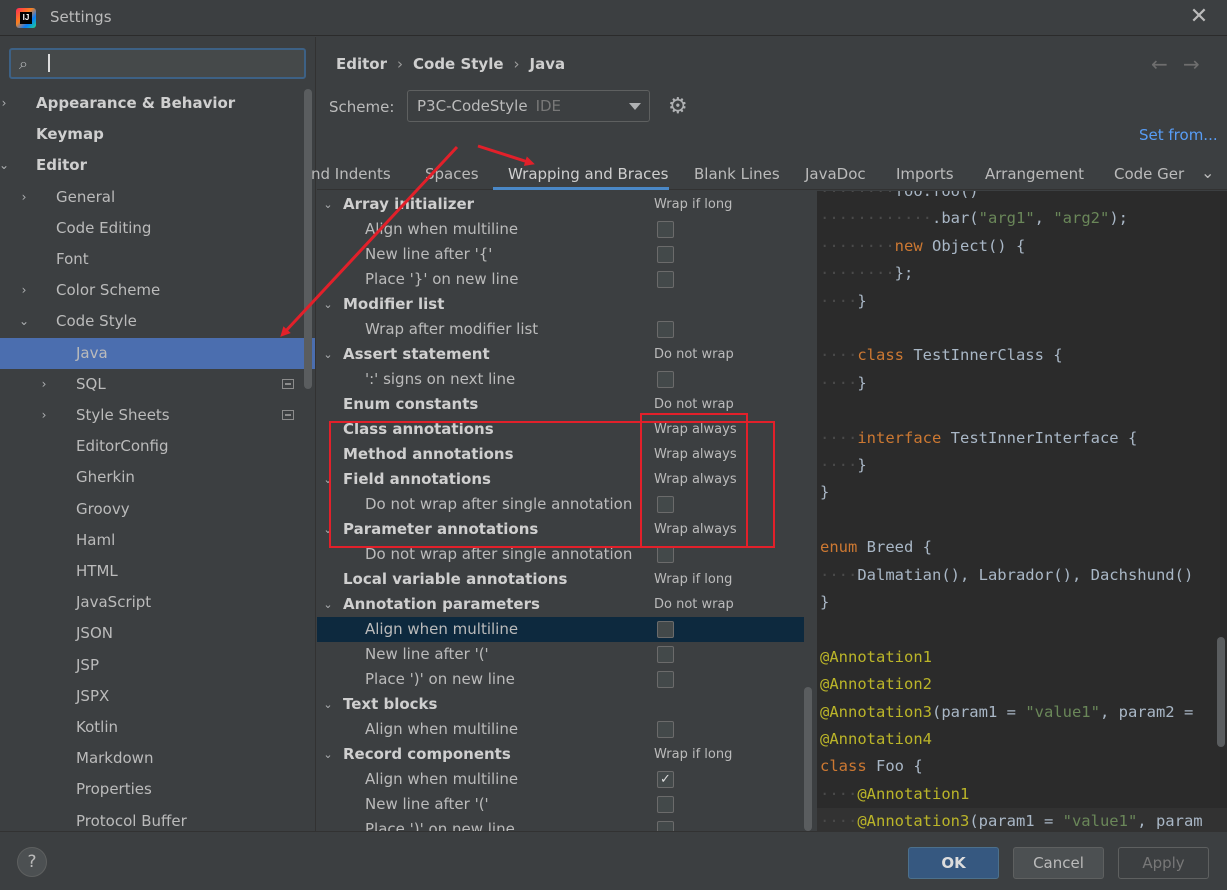 The image size is (1227, 890). Describe the element at coordinates (560, 354) in the screenshot. I see `option-group-row: ⌄ Assert statement Do not wrap` at that location.